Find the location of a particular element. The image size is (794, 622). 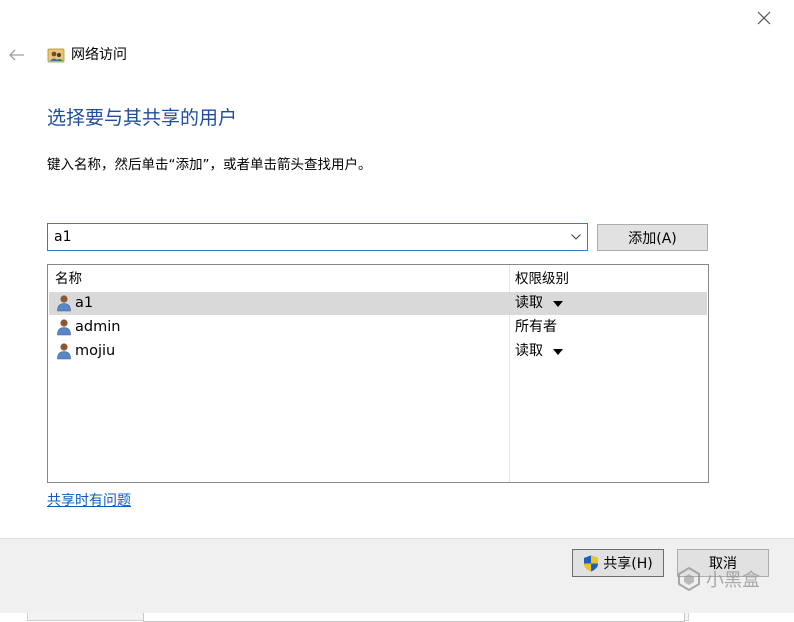

chevron-down-icon is located at coordinates (576, 237).